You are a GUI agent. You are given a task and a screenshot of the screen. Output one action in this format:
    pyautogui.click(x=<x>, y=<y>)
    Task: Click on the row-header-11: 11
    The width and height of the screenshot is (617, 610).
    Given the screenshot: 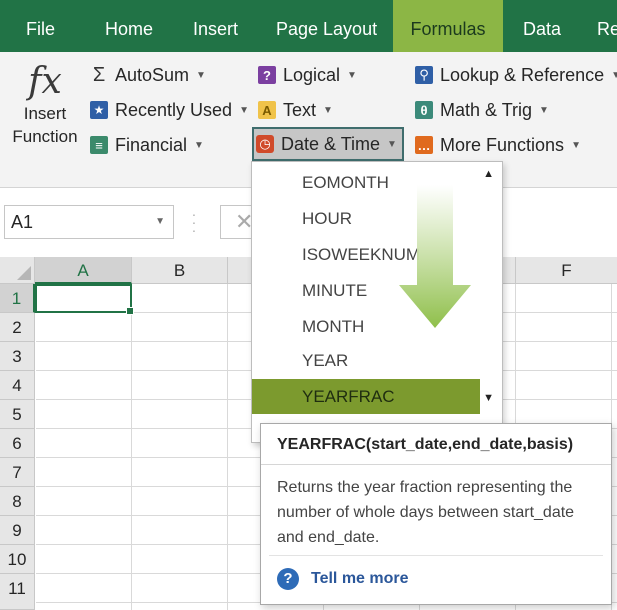 What is the action you would take?
    pyautogui.click(x=17, y=592)
    